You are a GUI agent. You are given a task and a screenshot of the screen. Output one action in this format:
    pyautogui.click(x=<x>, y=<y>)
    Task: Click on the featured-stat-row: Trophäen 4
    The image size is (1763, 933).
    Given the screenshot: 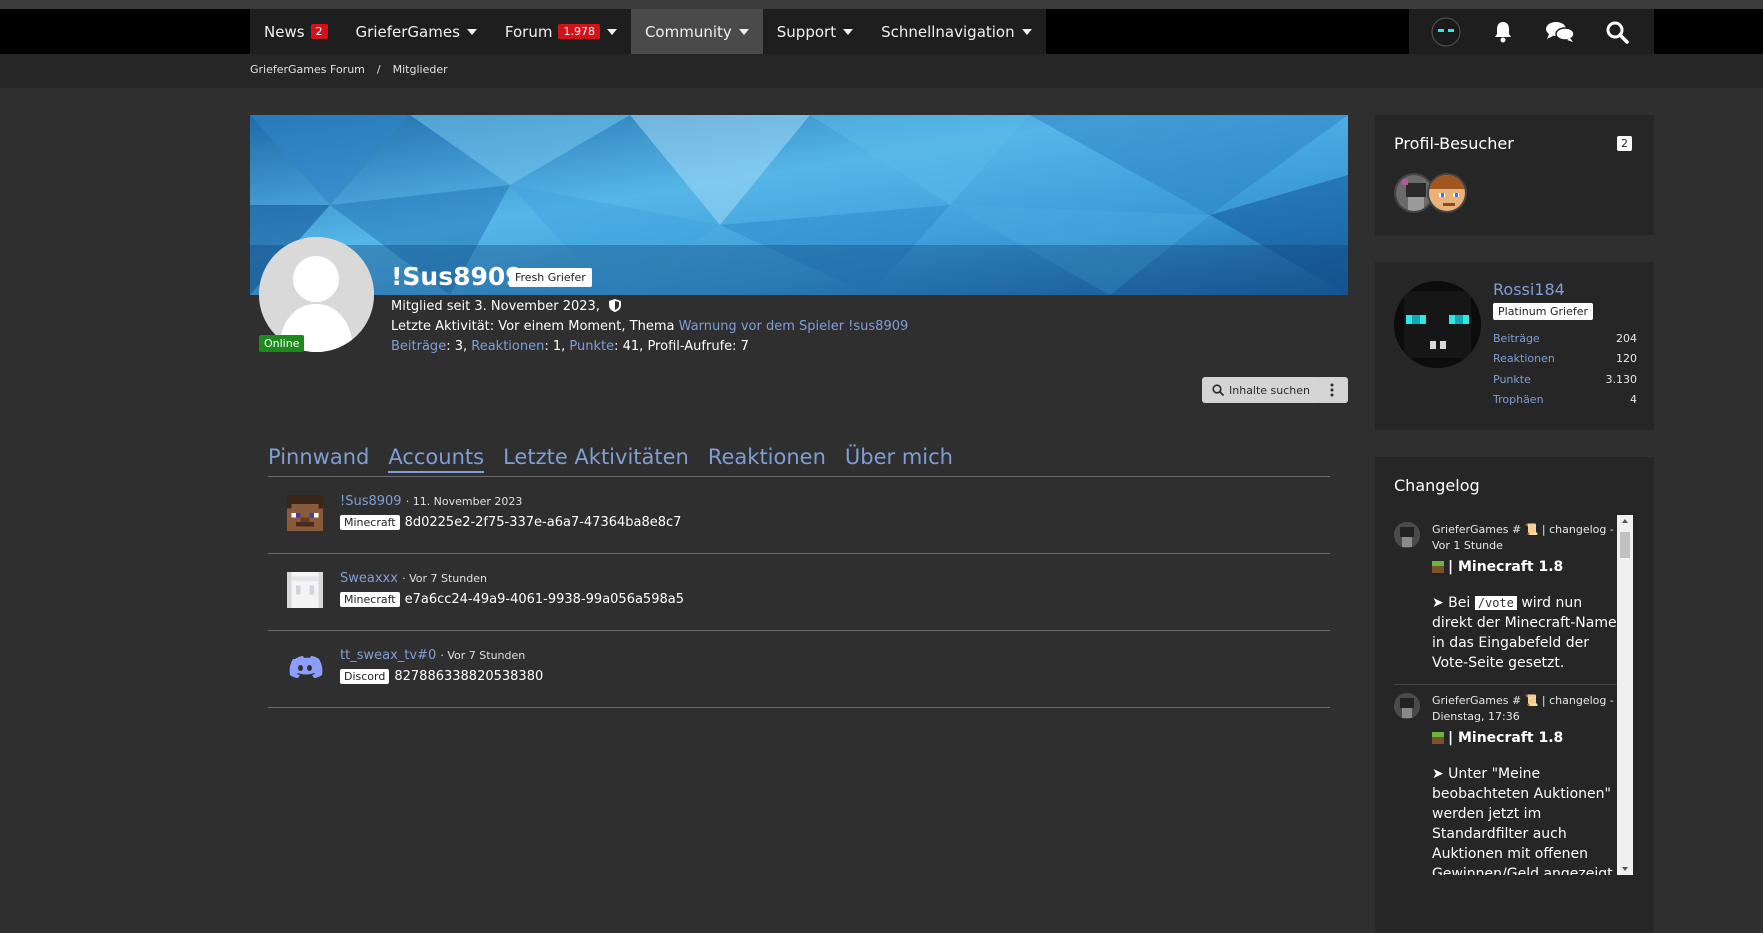 What is the action you would take?
    pyautogui.click(x=1565, y=399)
    